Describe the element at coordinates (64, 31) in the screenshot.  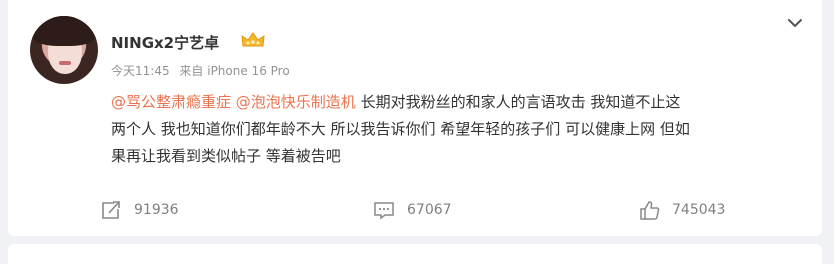
I see `avatar-hair` at that location.